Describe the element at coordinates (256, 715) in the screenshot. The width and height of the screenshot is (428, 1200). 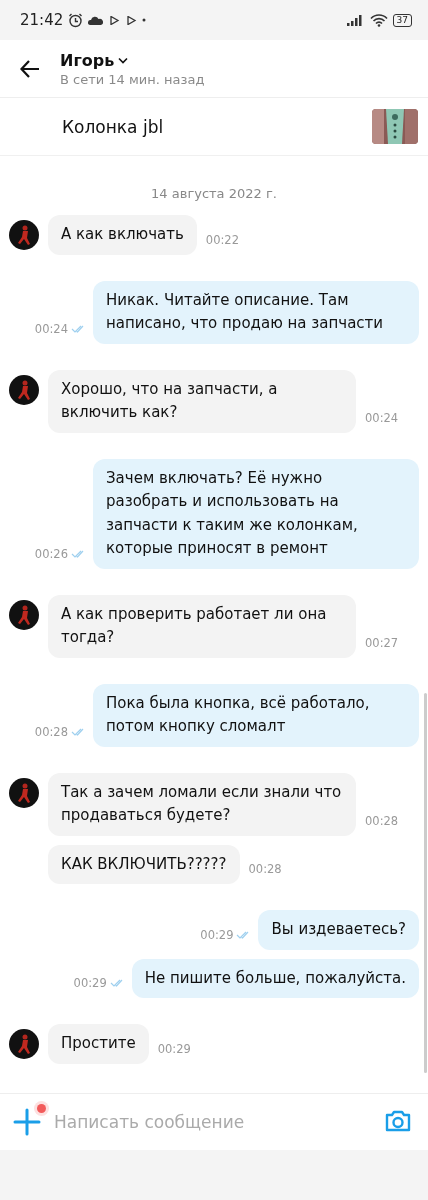
I see `message-bubble: Пока была кнопка, всё работало, потом кнопку сломалт` at that location.